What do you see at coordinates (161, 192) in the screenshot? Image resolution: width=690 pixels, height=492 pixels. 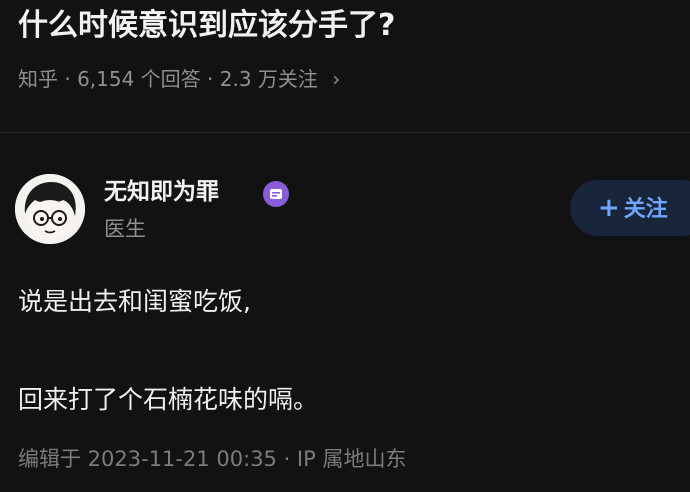 I see `author-name: 无知即为罪` at bounding box center [161, 192].